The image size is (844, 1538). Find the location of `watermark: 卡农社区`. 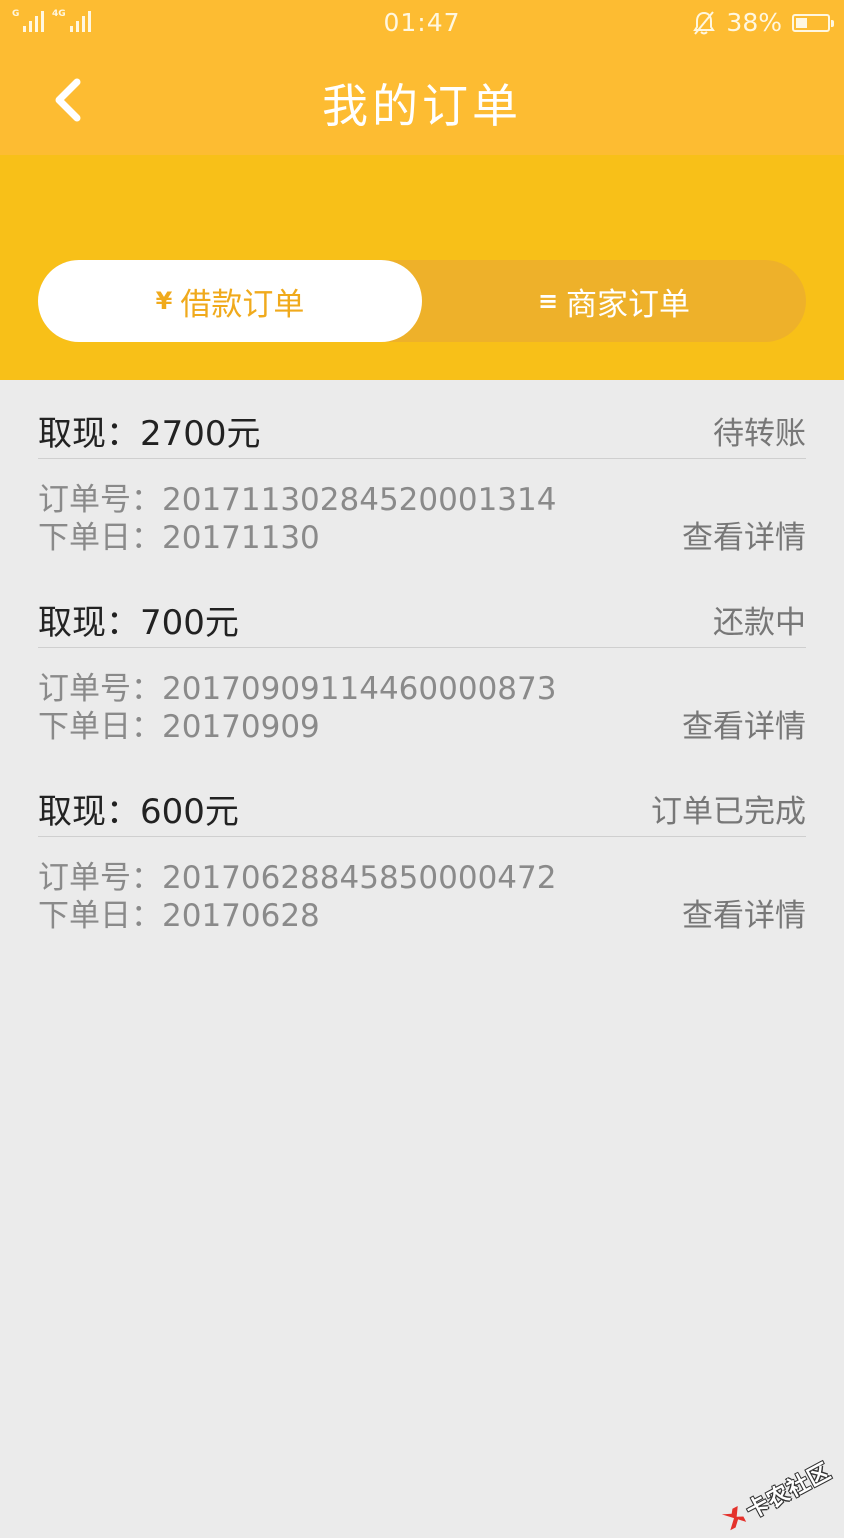

watermark: 卡农社区 is located at coordinates (775, 1496).